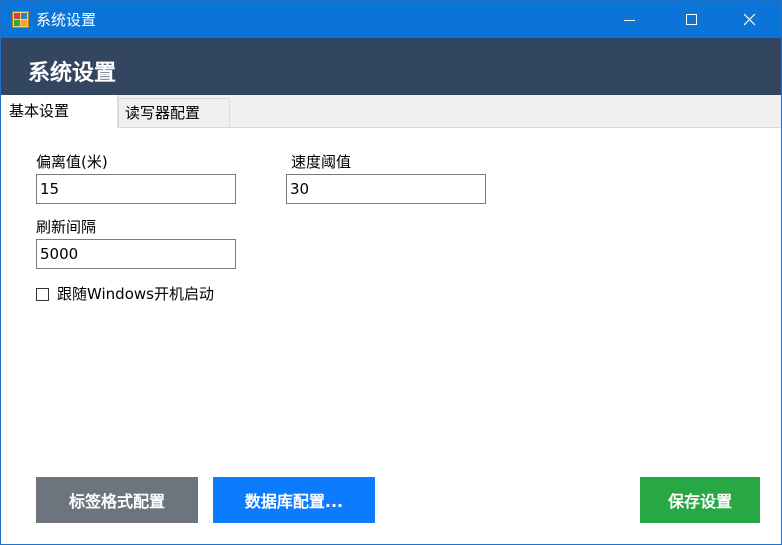  I want to click on label-format-config-button: 标签格式配置, so click(117, 500).